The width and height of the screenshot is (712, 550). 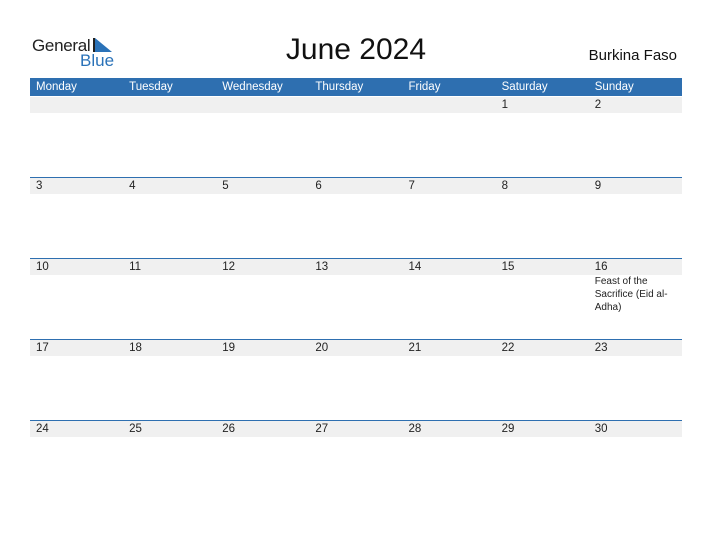 What do you see at coordinates (356, 460) in the screenshot?
I see `week-row: 24 25 26 27 28 29 30` at bounding box center [356, 460].